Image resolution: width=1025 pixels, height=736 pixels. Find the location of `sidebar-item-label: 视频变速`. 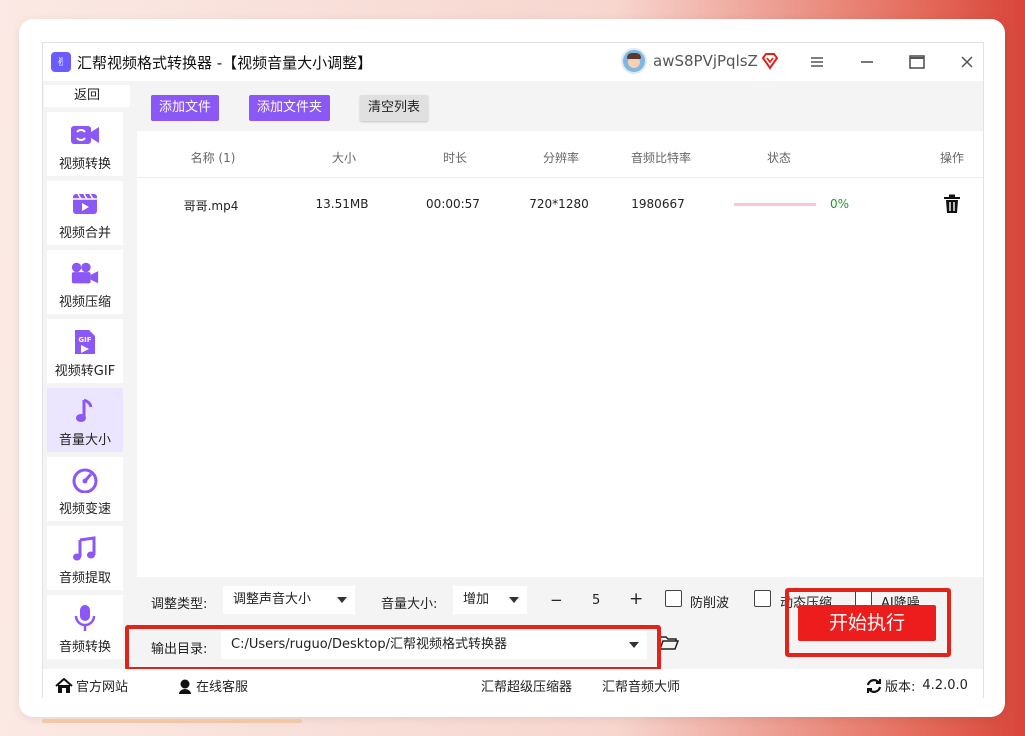

sidebar-item-label: 视频变速 is located at coordinates (84, 509).